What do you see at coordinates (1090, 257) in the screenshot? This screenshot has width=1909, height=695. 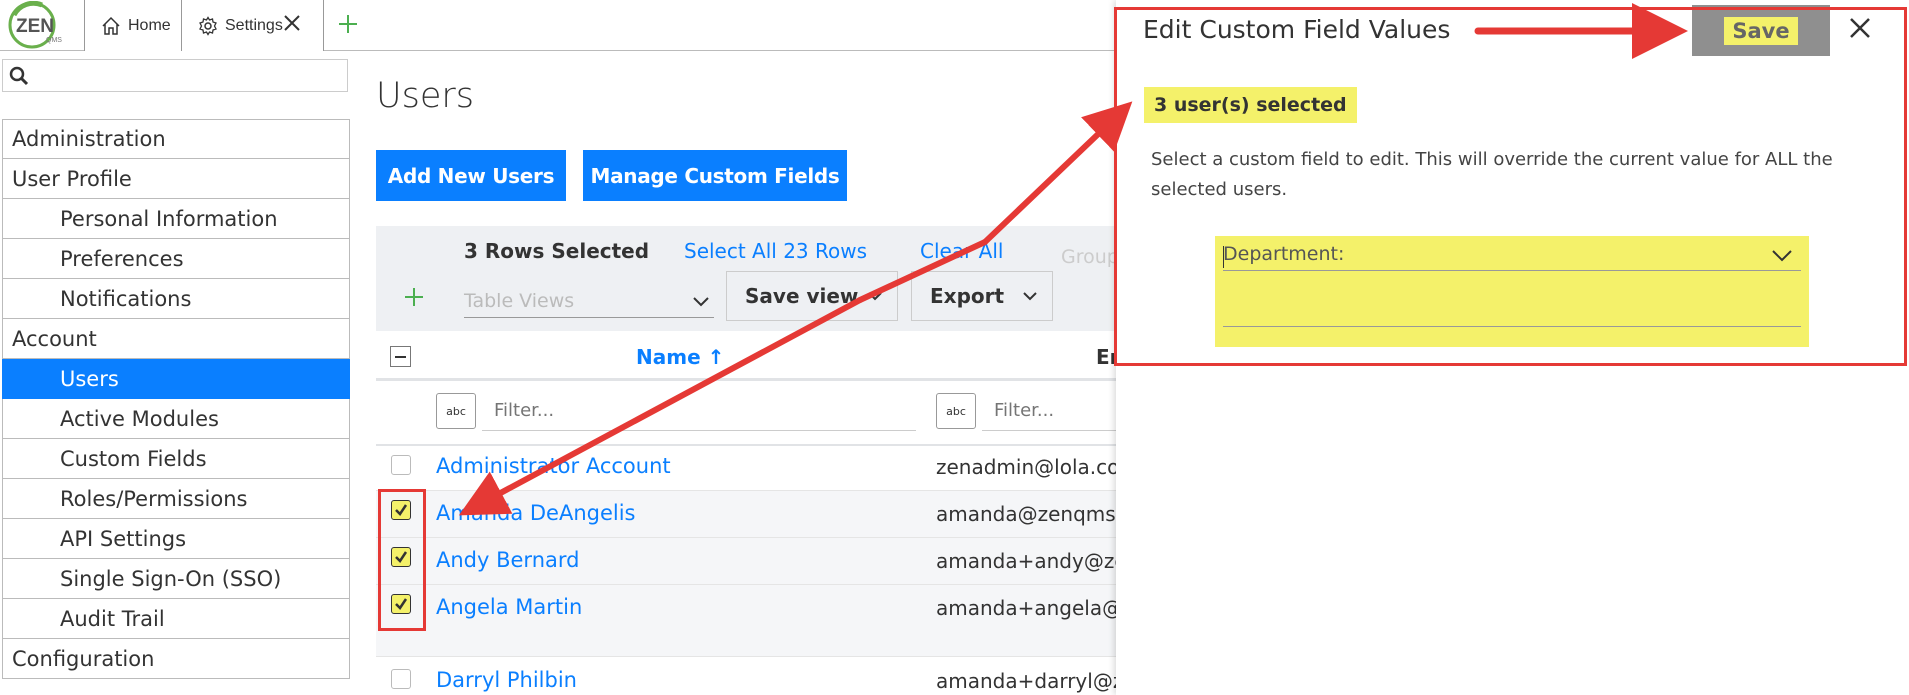 I see `group-placeholder: Group` at bounding box center [1090, 257].